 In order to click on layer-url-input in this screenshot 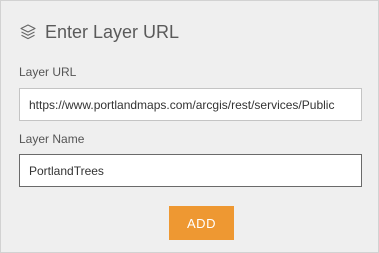, I will do `click(190, 104)`.